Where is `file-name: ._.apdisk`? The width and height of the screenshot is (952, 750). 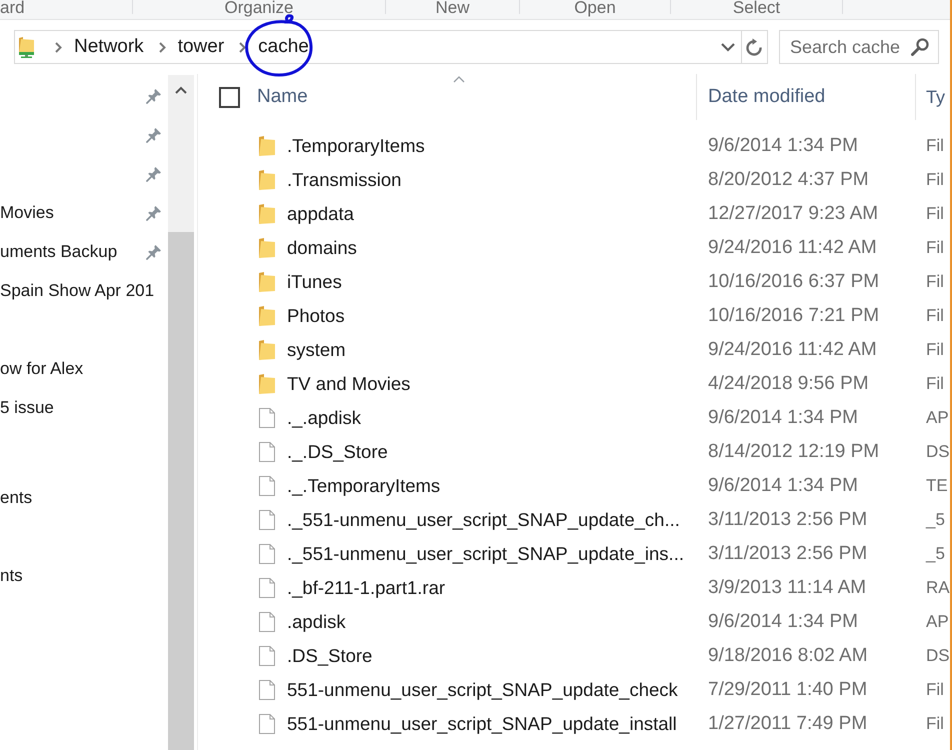
file-name: ._.apdisk is located at coordinates (324, 418).